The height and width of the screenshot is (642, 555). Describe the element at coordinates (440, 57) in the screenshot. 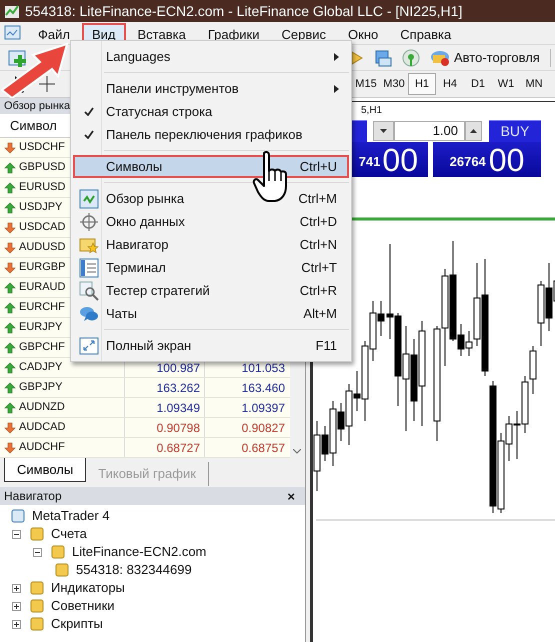

I see `auto-trading-icon` at that location.